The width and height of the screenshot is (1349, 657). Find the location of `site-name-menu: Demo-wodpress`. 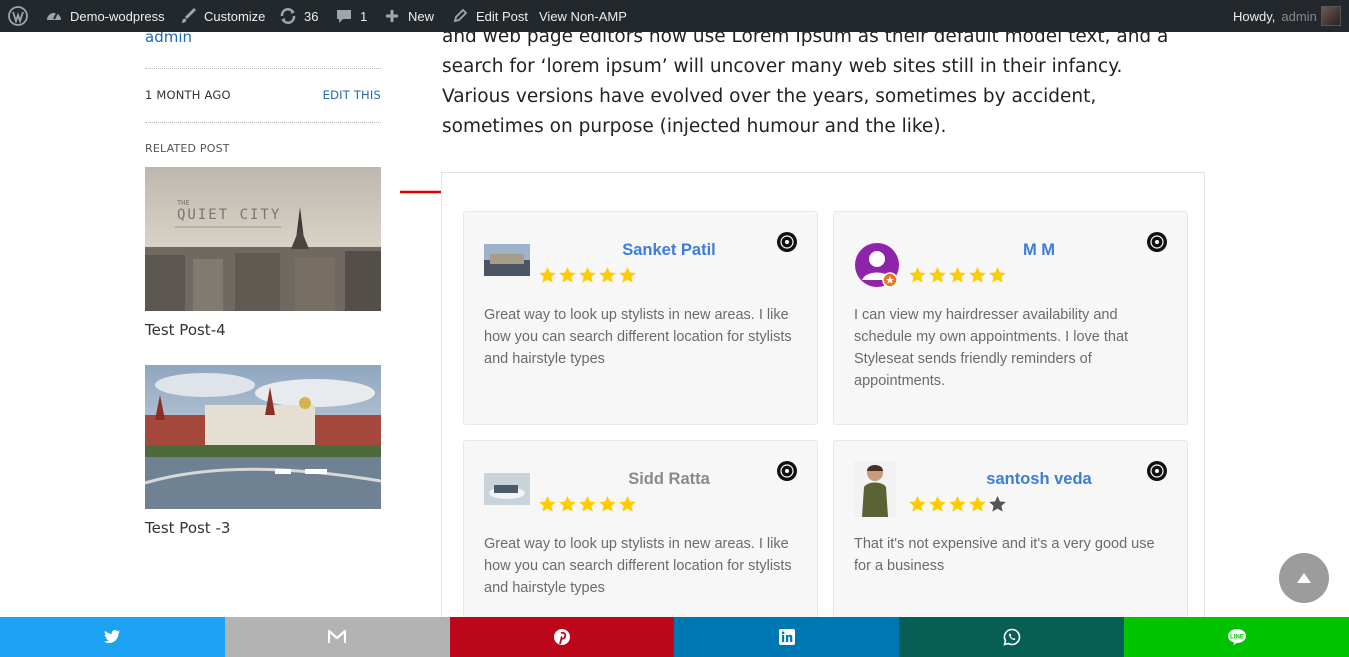

site-name-menu: Demo-wodpress is located at coordinates (104, 16).